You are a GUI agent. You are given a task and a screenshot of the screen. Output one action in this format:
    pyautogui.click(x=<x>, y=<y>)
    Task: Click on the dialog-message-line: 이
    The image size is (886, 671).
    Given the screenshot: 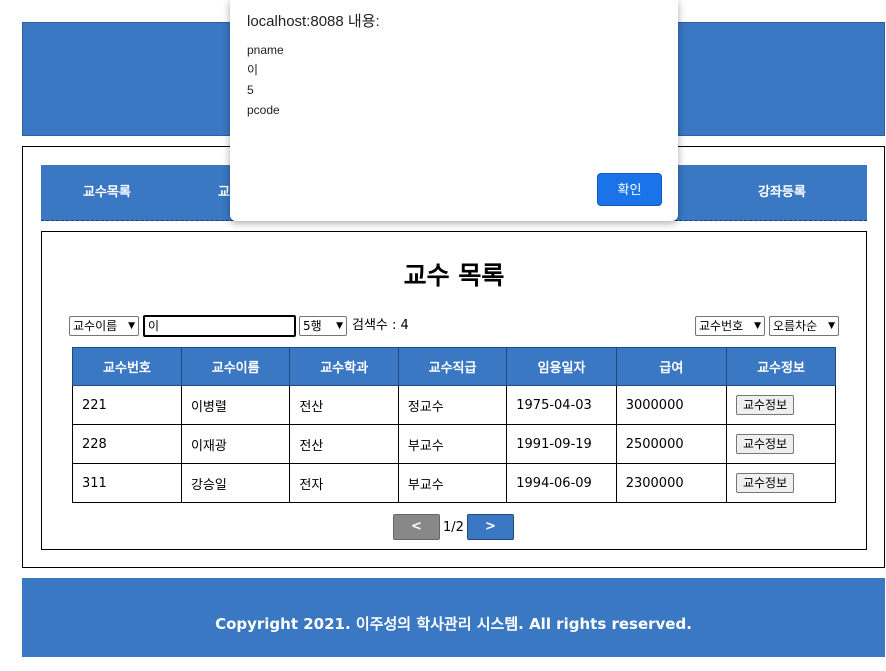 What is the action you would take?
    pyautogui.click(x=253, y=70)
    